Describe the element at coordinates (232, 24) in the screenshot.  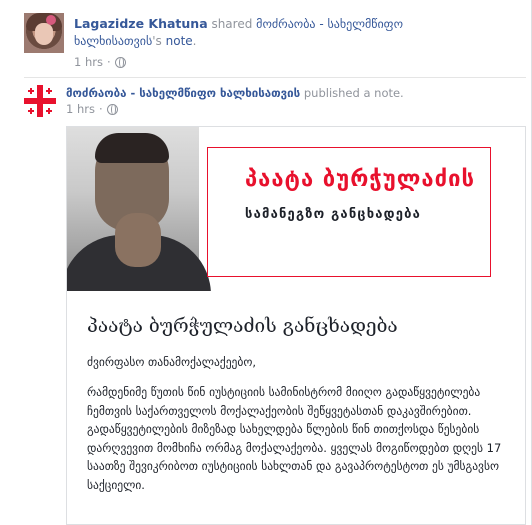
I see `share-verb: shared` at that location.